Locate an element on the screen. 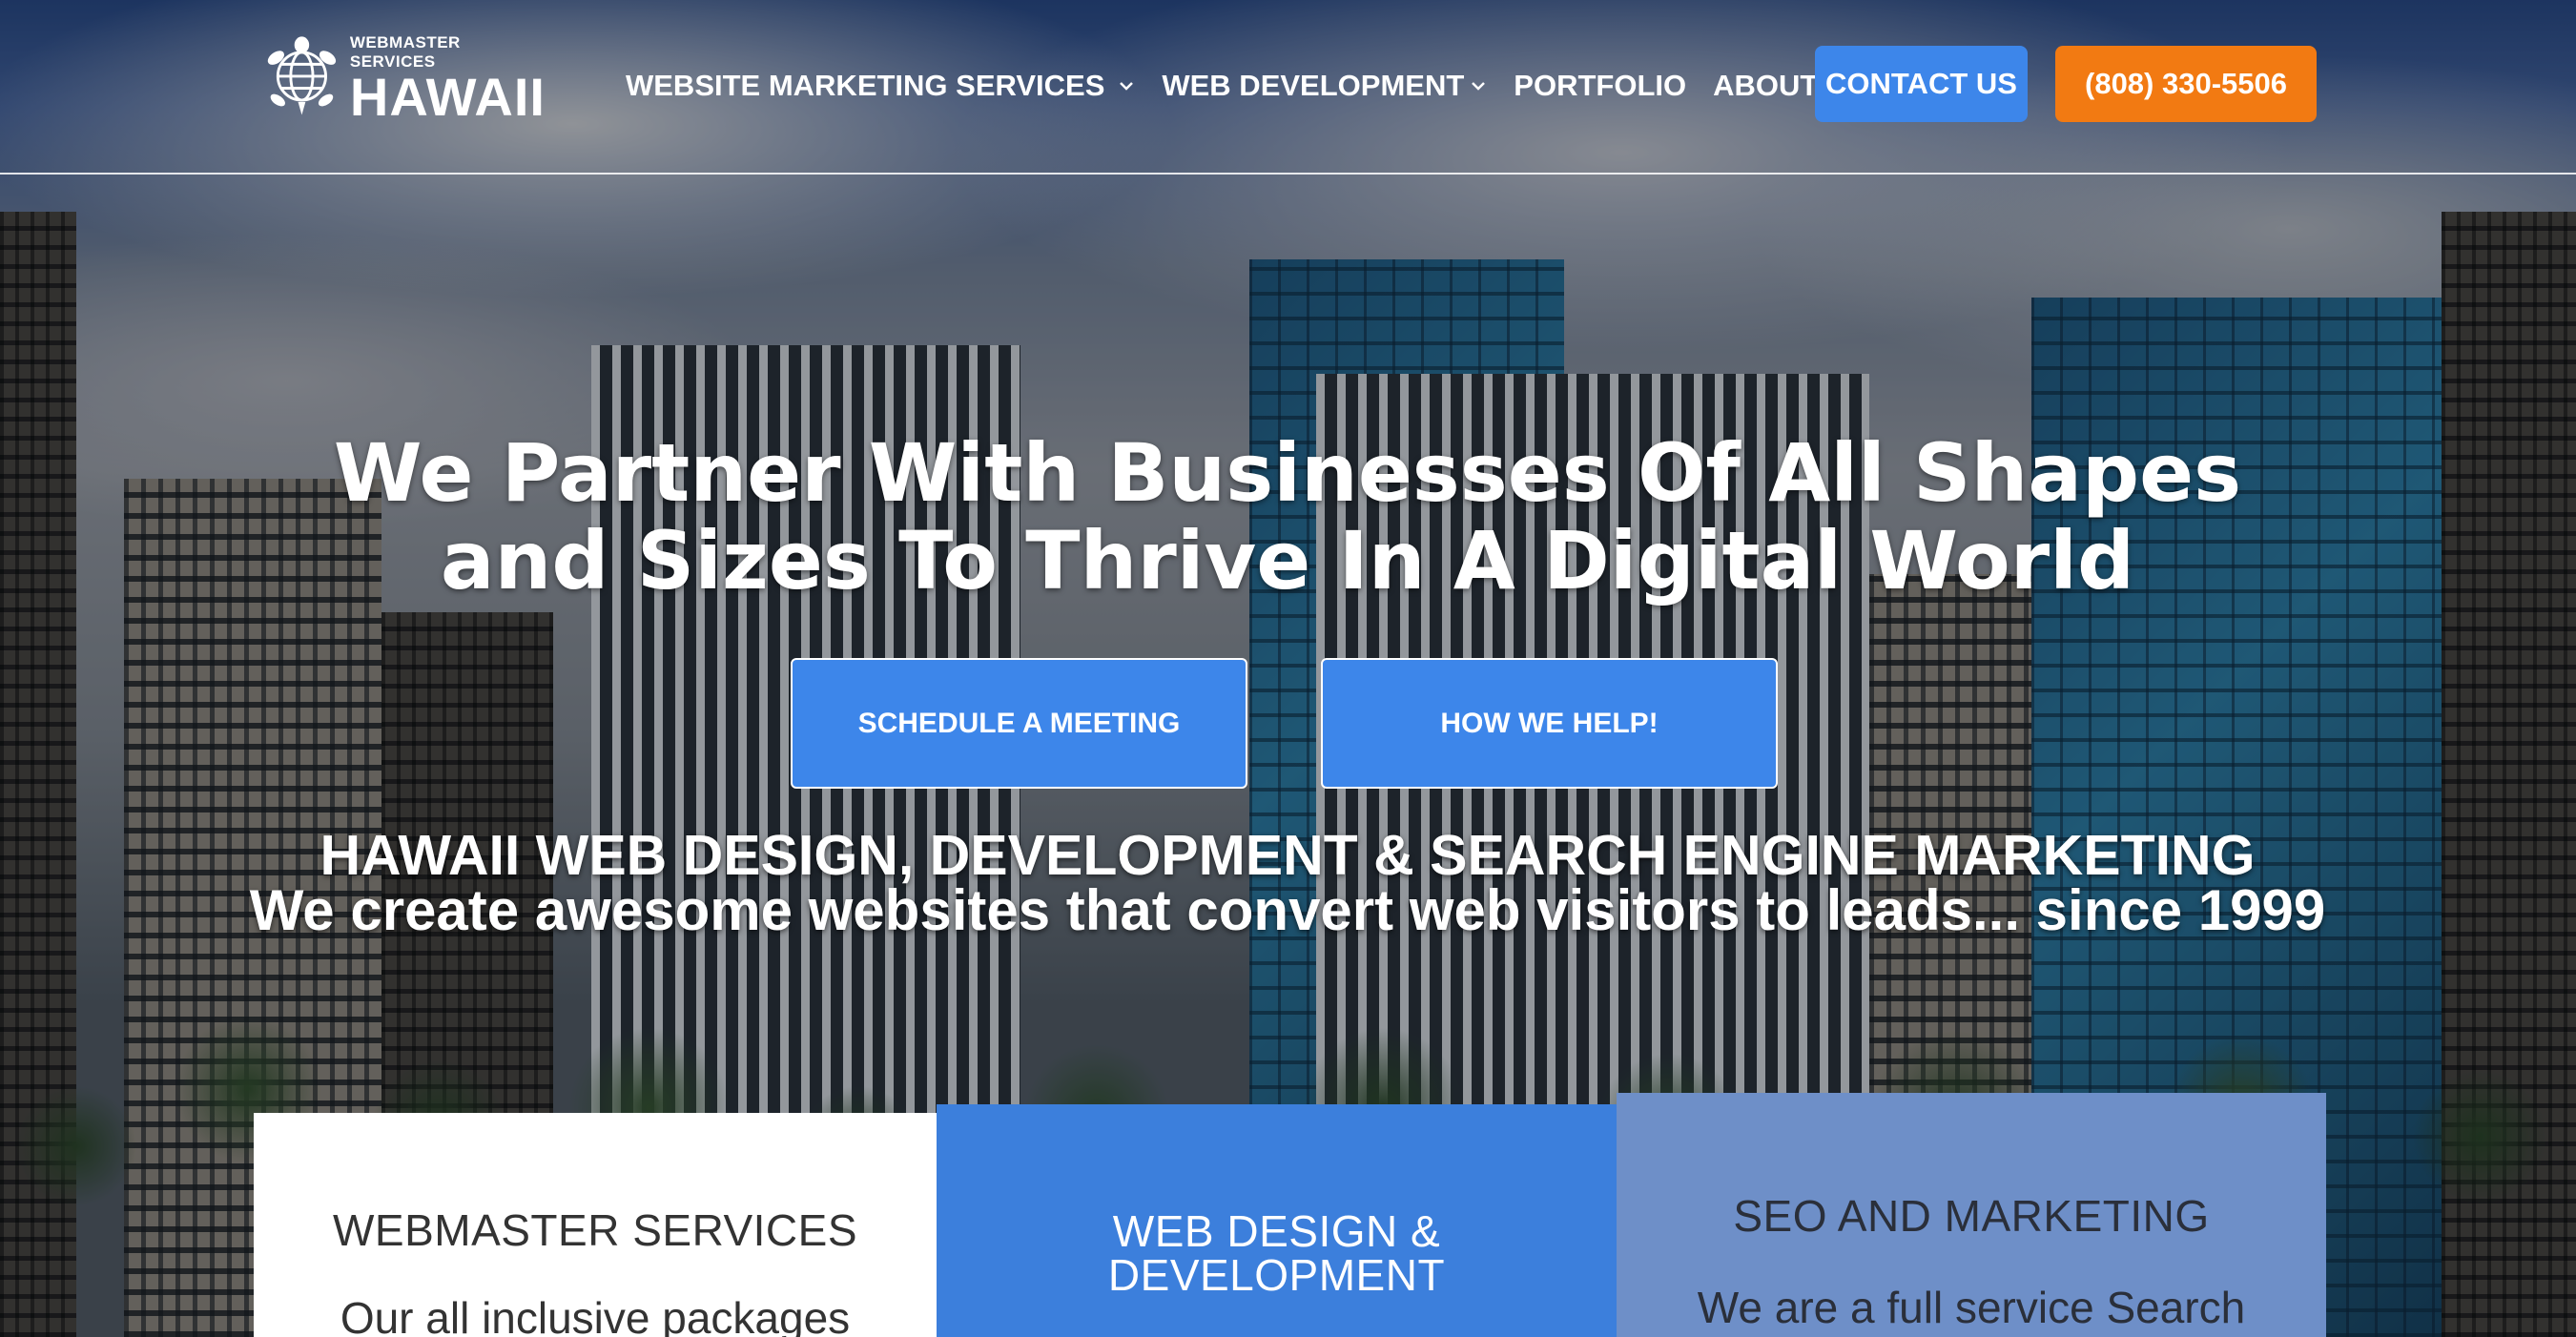 The image size is (2576, 1337). card-text: Our all inclusive packages is located at coordinates (595, 1315).